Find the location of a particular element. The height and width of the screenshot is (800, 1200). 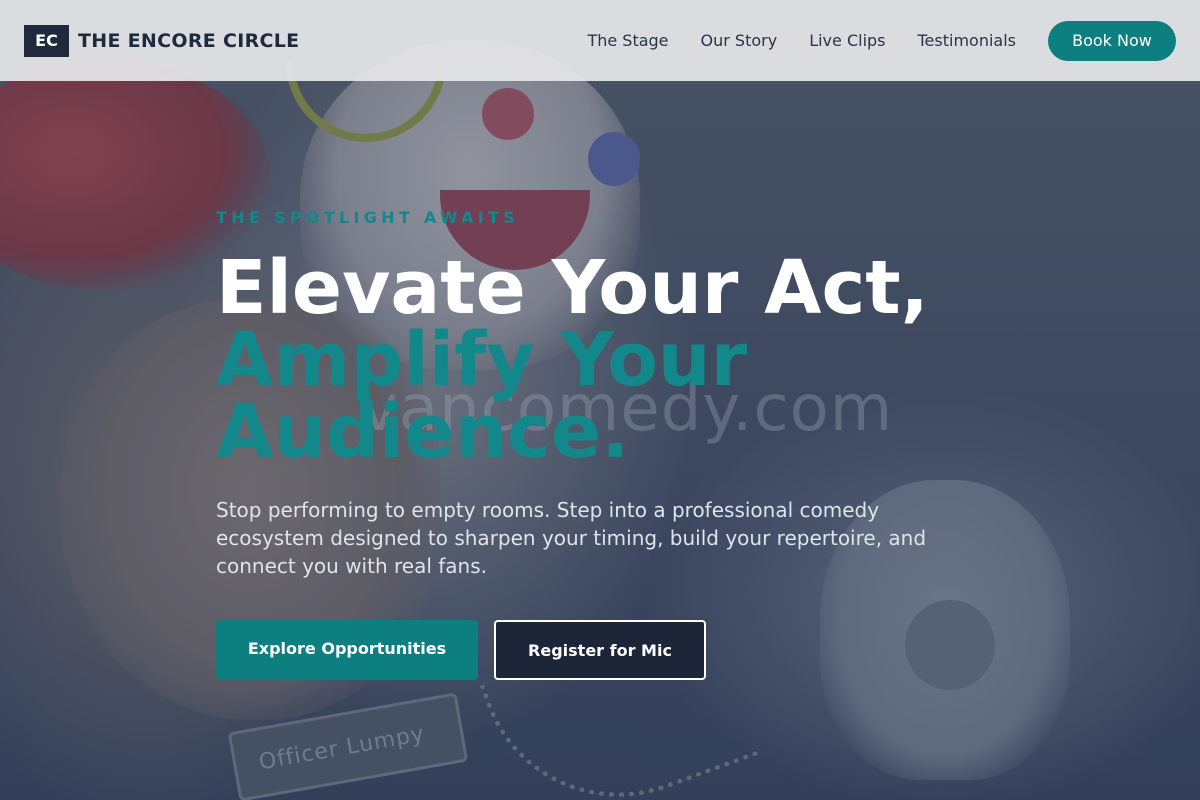

brand-name: THE ENCORE CIRCLE is located at coordinates (189, 40).